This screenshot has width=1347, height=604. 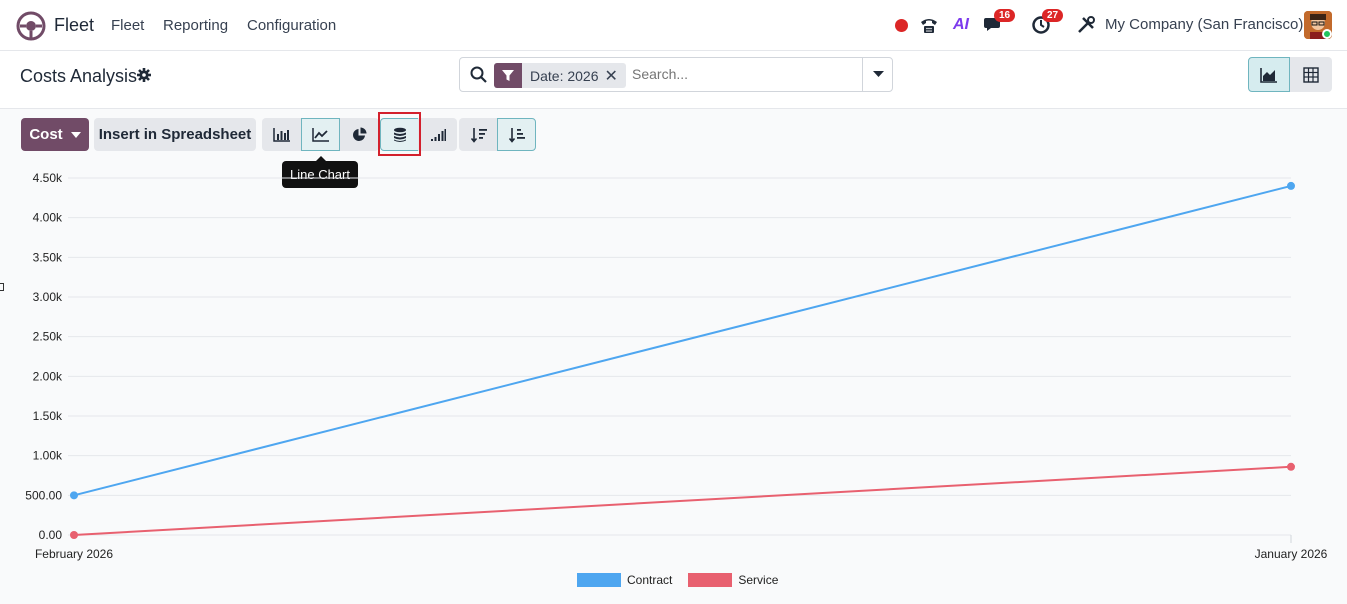 What do you see at coordinates (48, 218) in the screenshot?
I see `y-tick-label: 4.00k` at bounding box center [48, 218].